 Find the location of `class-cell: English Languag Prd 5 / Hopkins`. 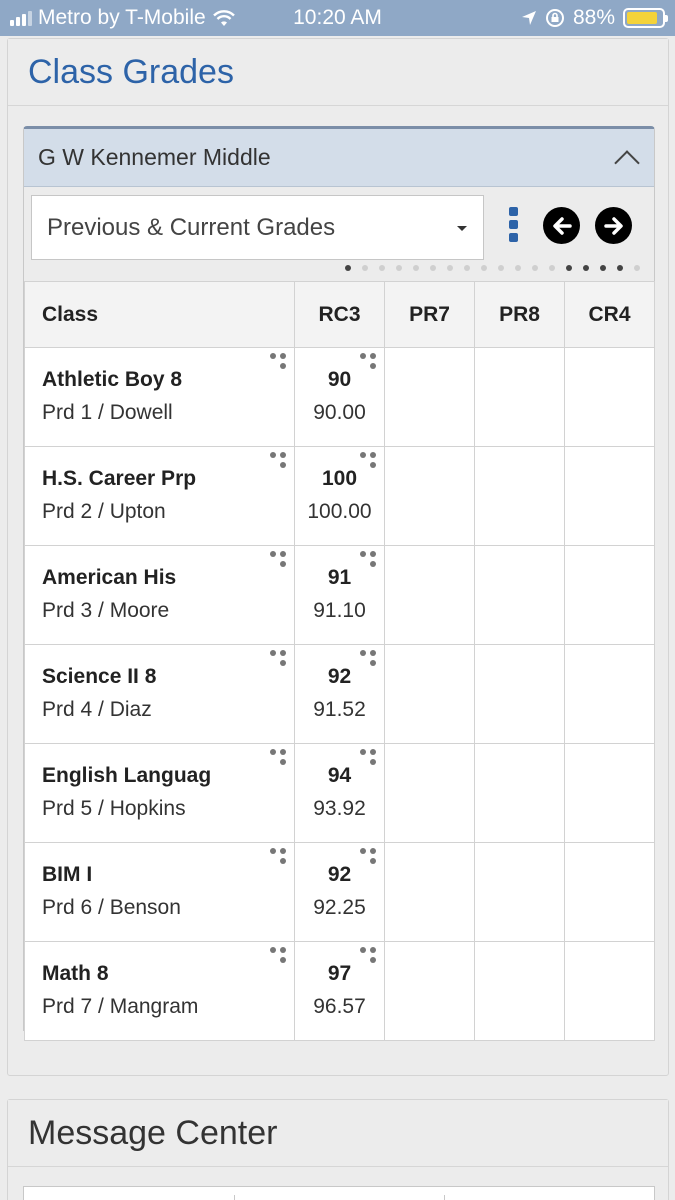

class-cell: English Languag Prd 5 / Hopkins is located at coordinates (159, 793).